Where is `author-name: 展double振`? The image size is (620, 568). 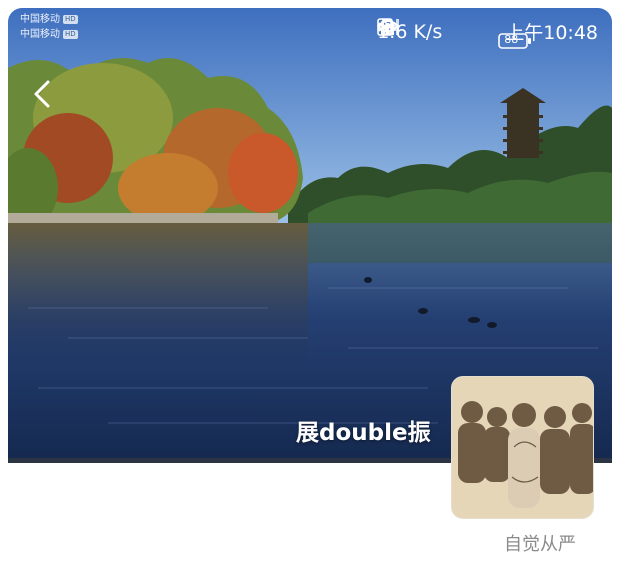
author-name: 展double振 is located at coordinates (363, 433).